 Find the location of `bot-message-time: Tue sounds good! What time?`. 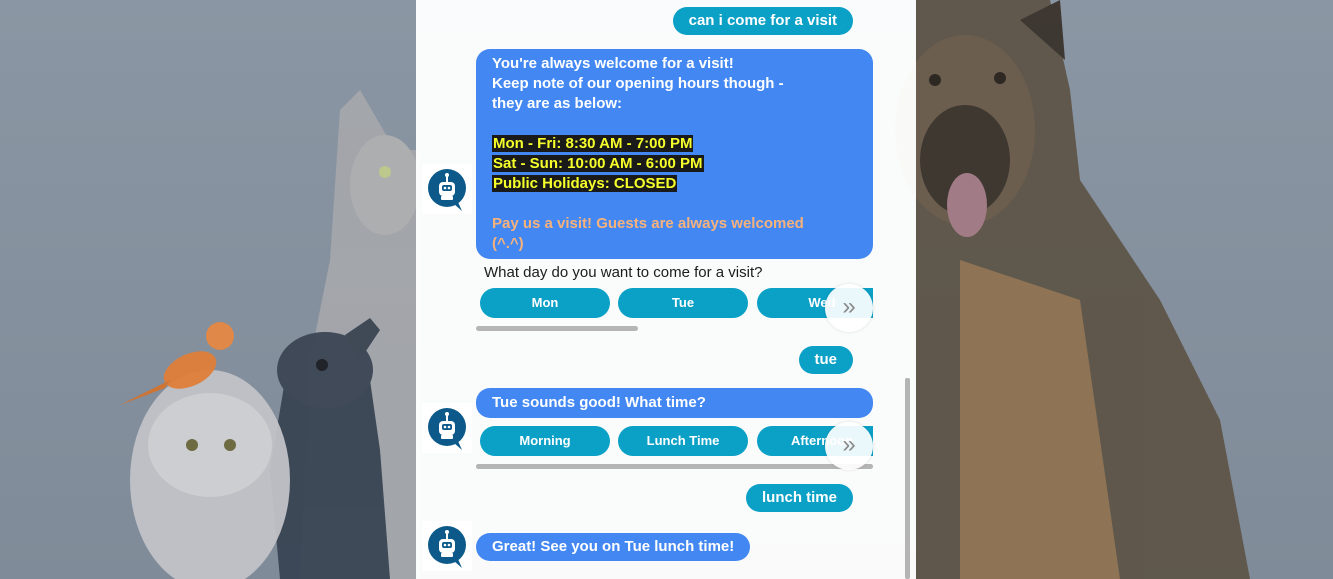

bot-message-time: Tue sounds good! What time? is located at coordinates (674, 403).